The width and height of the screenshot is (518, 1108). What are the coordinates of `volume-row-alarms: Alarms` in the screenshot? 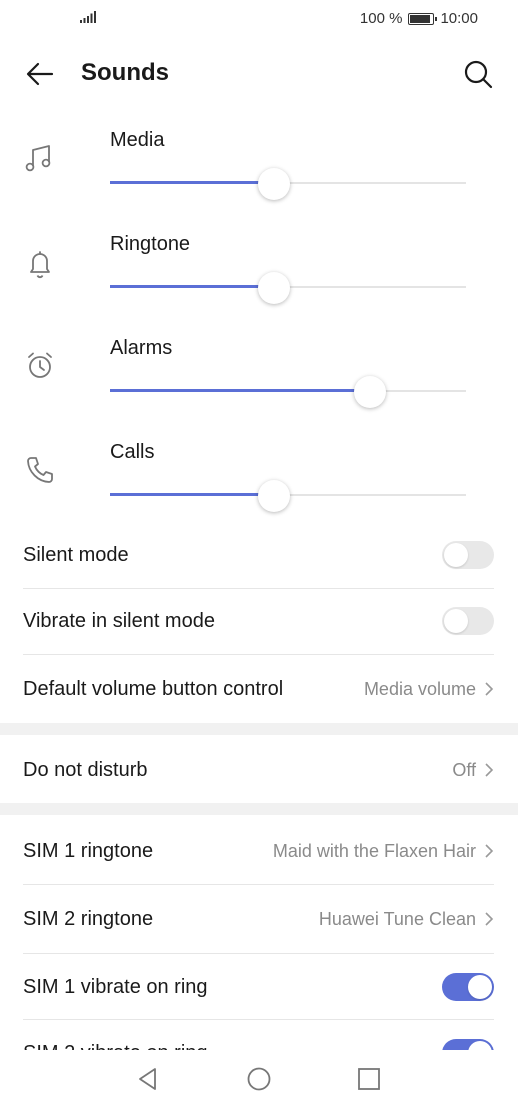 It's located at (259, 380).